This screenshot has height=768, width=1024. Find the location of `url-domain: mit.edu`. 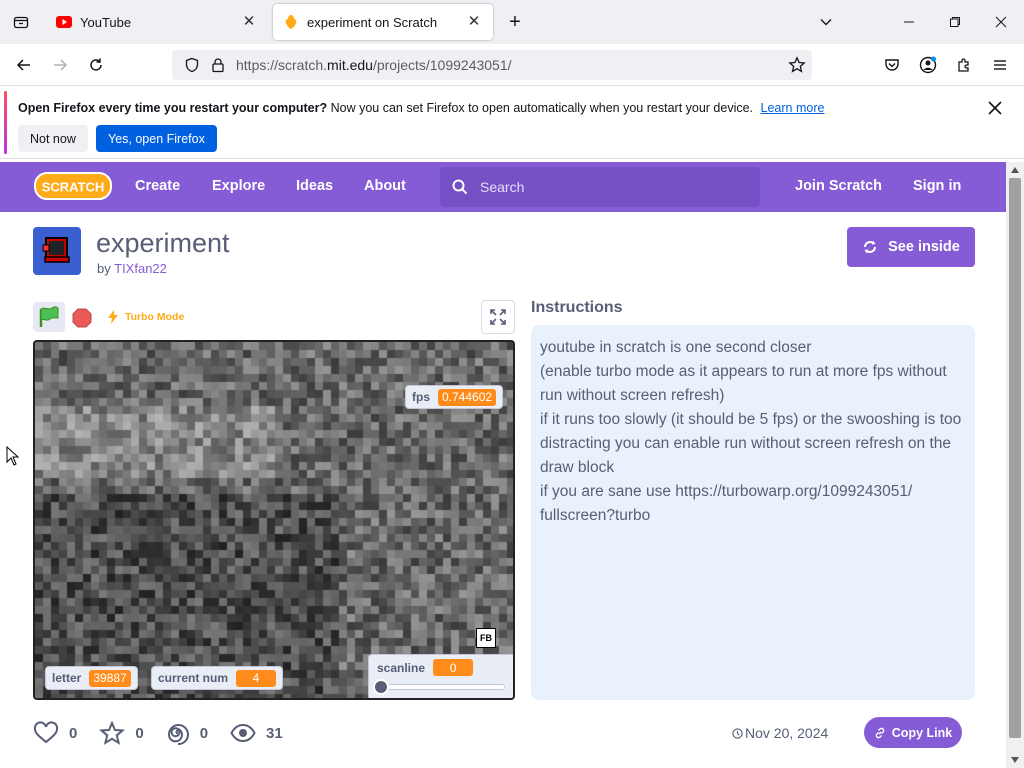

url-domain: mit.edu is located at coordinates (350, 65).